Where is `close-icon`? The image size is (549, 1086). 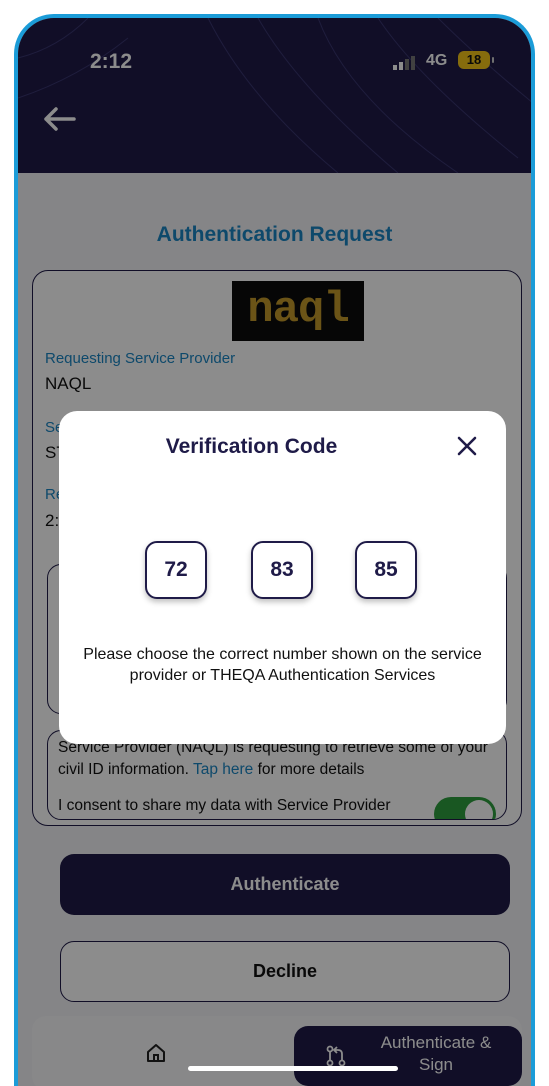
close-icon is located at coordinates (467, 446).